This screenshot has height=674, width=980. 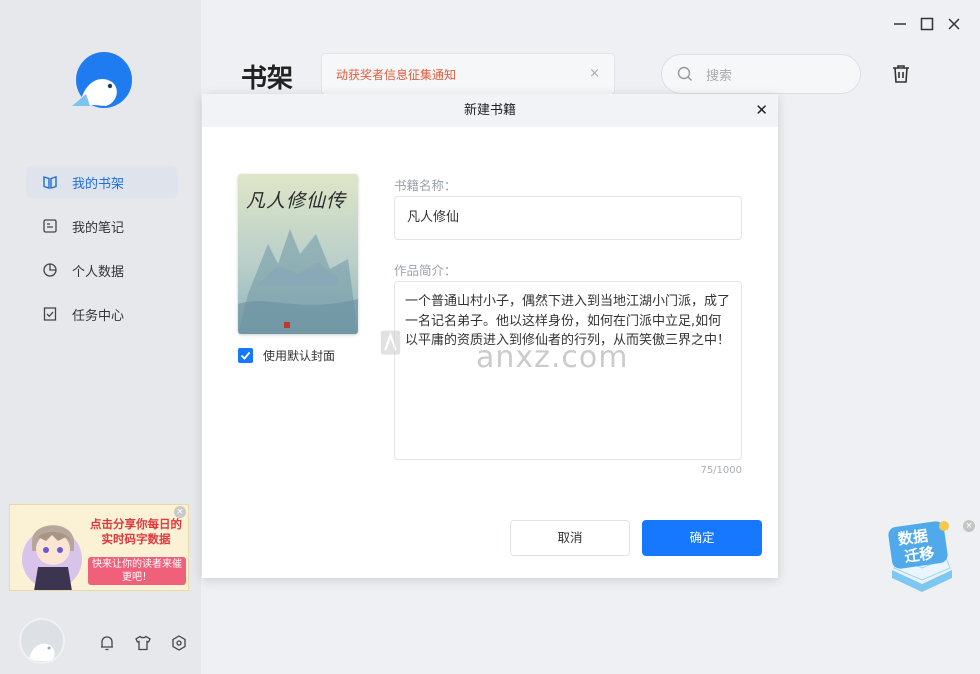 I want to click on dialog-close-icon: ✕, so click(x=761, y=110).